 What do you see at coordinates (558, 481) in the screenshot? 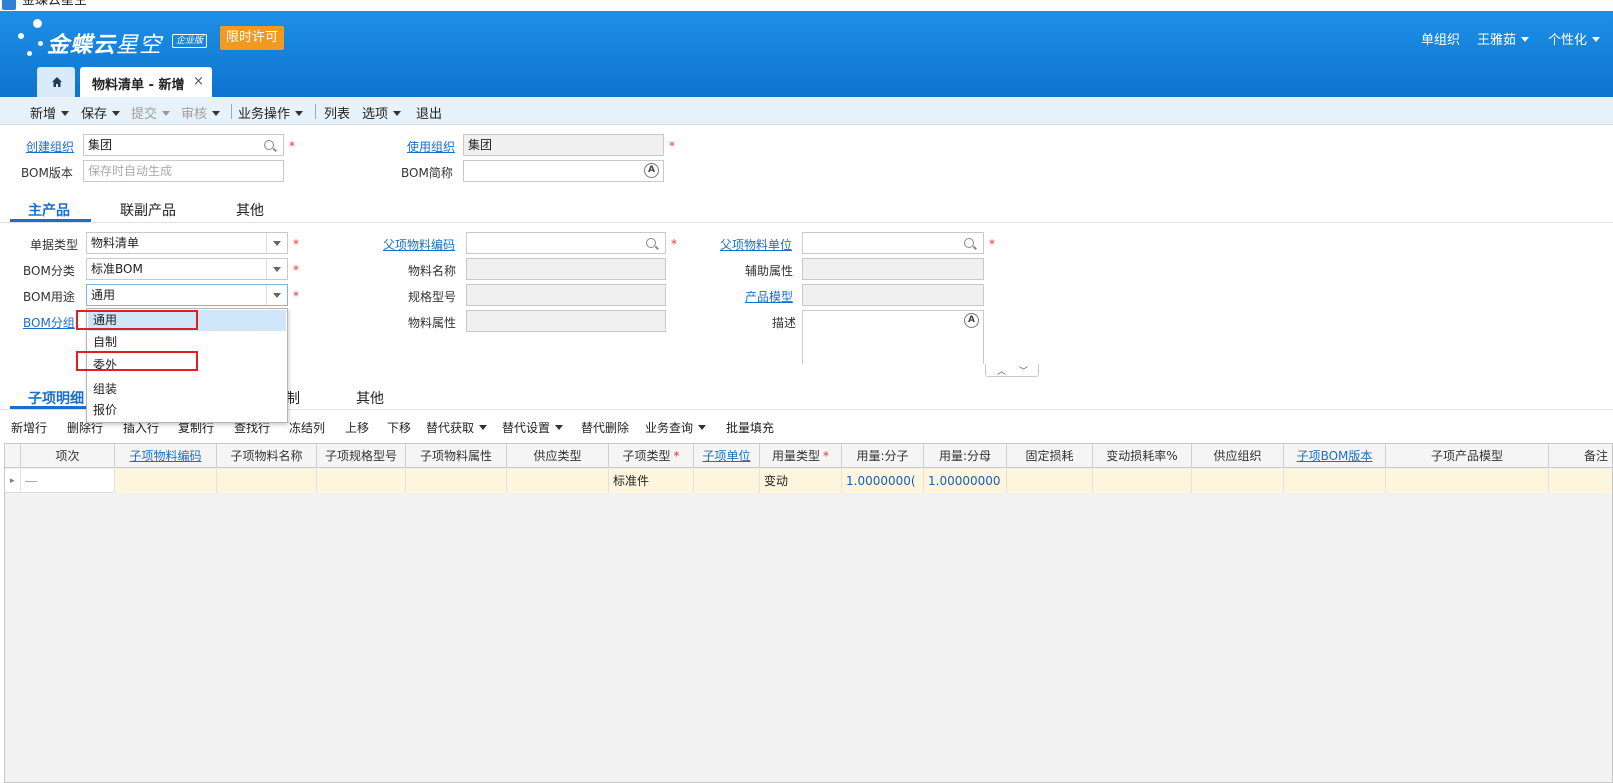
I see `cell-supply-type` at bounding box center [558, 481].